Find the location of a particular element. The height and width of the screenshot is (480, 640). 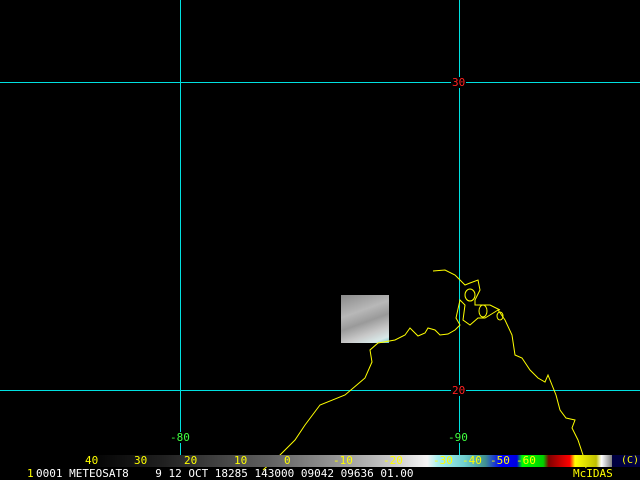

latitude-label-30: 30 is located at coordinates (459, 82).